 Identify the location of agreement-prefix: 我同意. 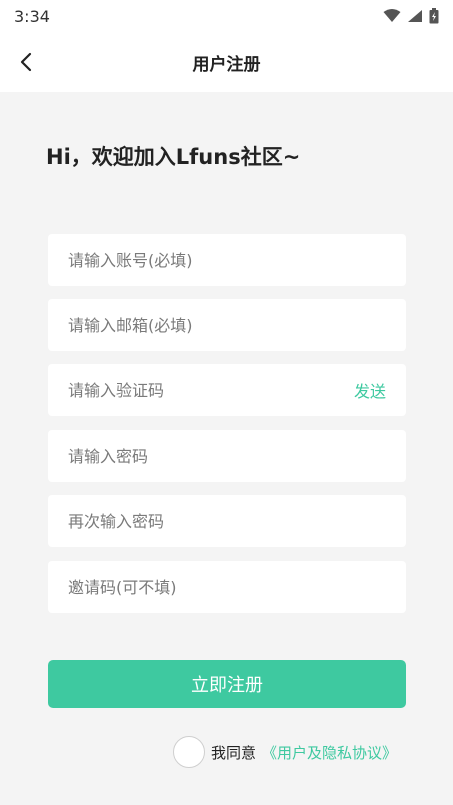
(234, 752).